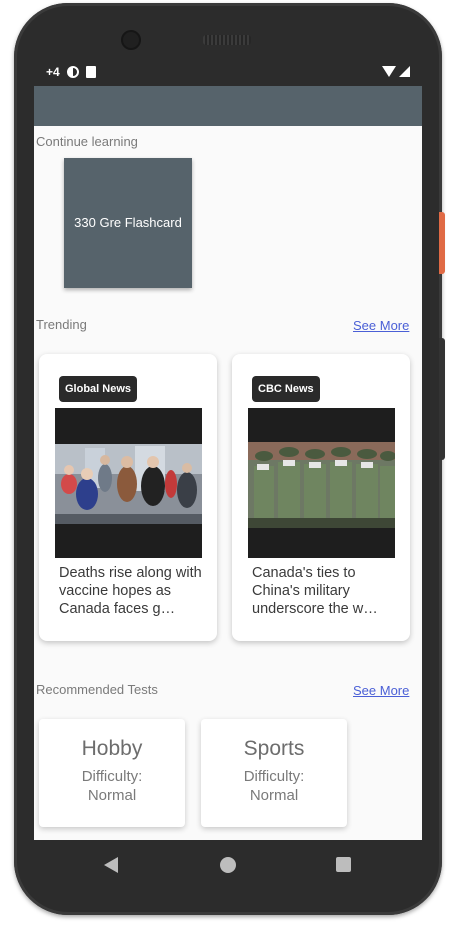  What do you see at coordinates (404, 71) in the screenshot?
I see `signal-icon` at bounding box center [404, 71].